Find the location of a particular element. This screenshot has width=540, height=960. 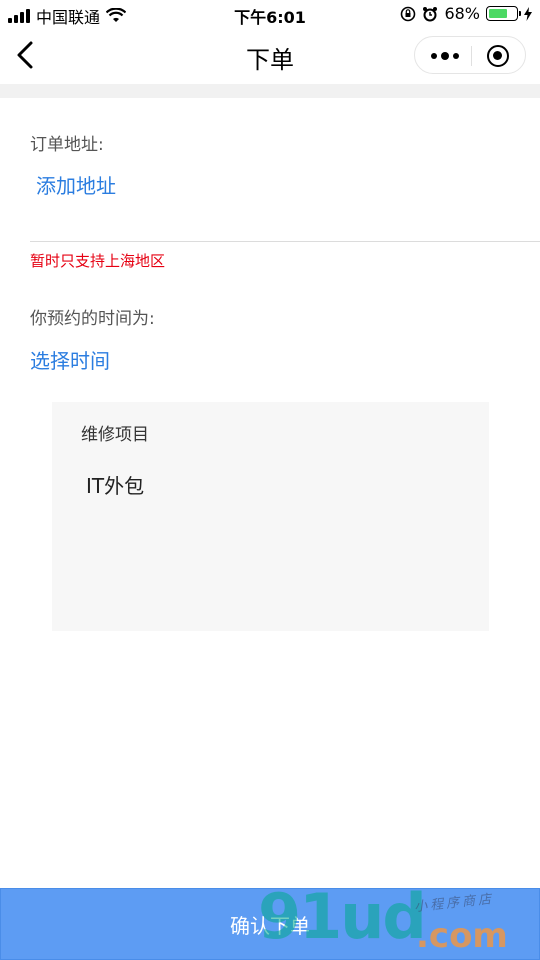

target-circle-icon is located at coordinates (498, 56).